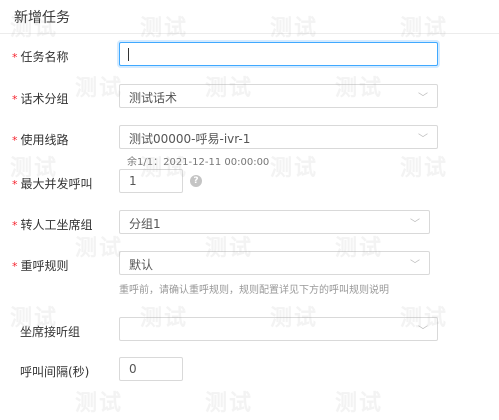 The width and height of the screenshot is (499, 420). What do you see at coordinates (133, 369) in the screenshot?
I see `interval-value: 0` at bounding box center [133, 369].